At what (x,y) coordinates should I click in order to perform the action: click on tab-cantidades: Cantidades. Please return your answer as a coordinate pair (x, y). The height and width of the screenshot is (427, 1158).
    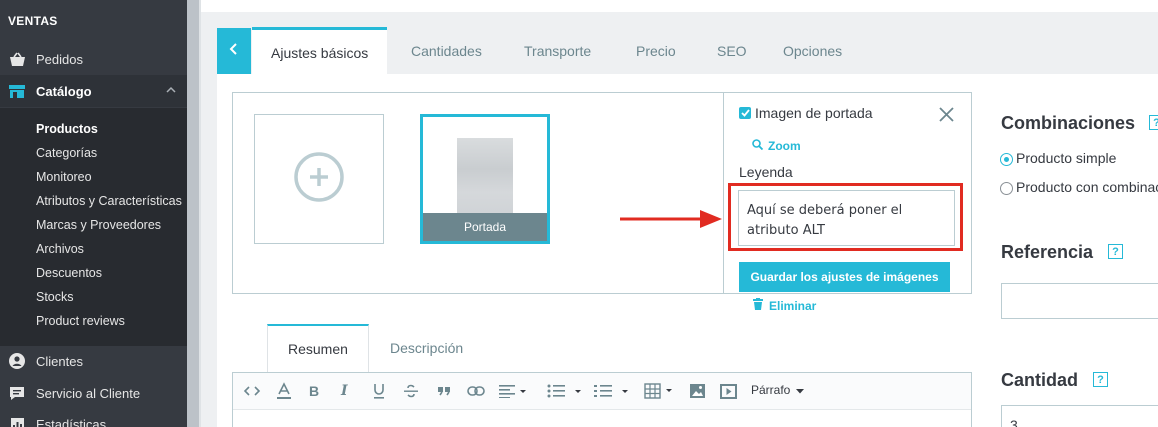
    Looking at the image, I should click on (446, 51).